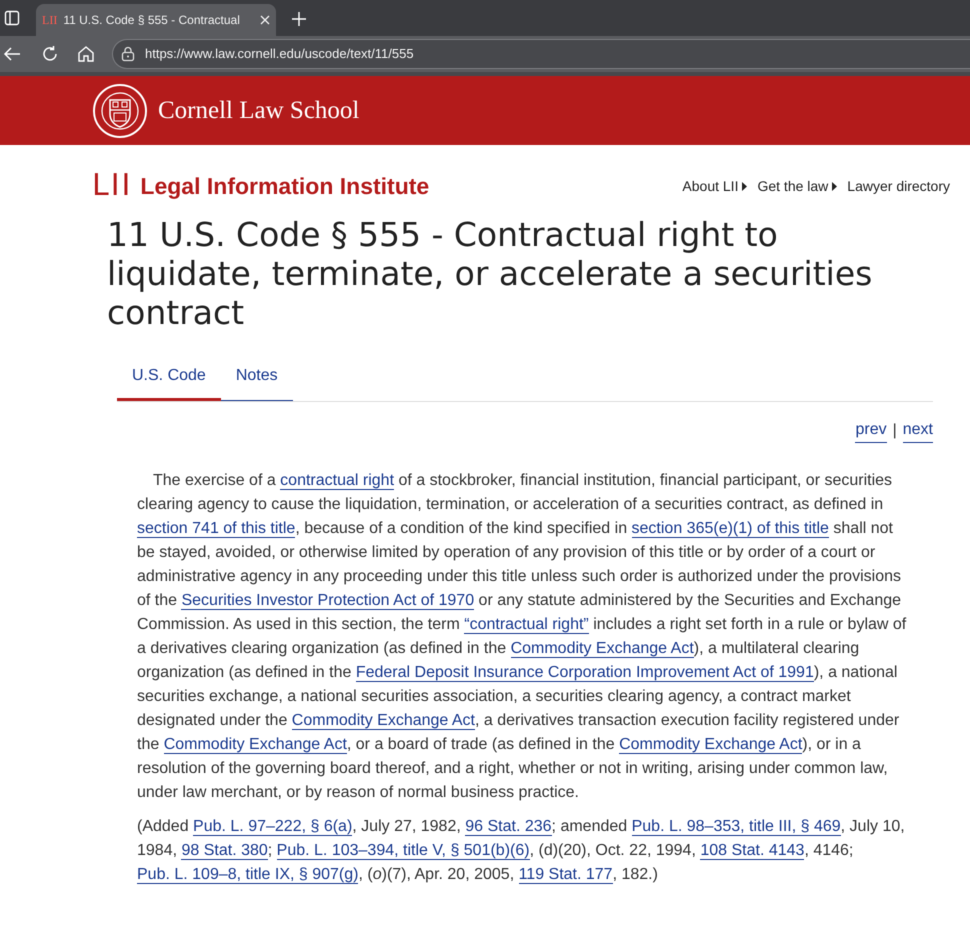 This screenshot has height=928, width=970. Describe the element at coordinates (797, 186) in the screenshot. I see `nav-link: Get the law` at that location.